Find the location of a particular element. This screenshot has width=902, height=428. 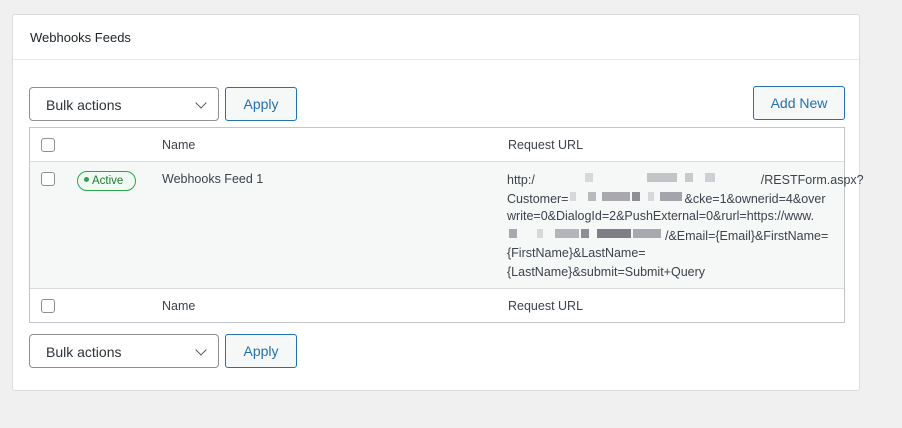

url-segment: /&Email={Email}&FirstName= is located at coordinates (747, 235).